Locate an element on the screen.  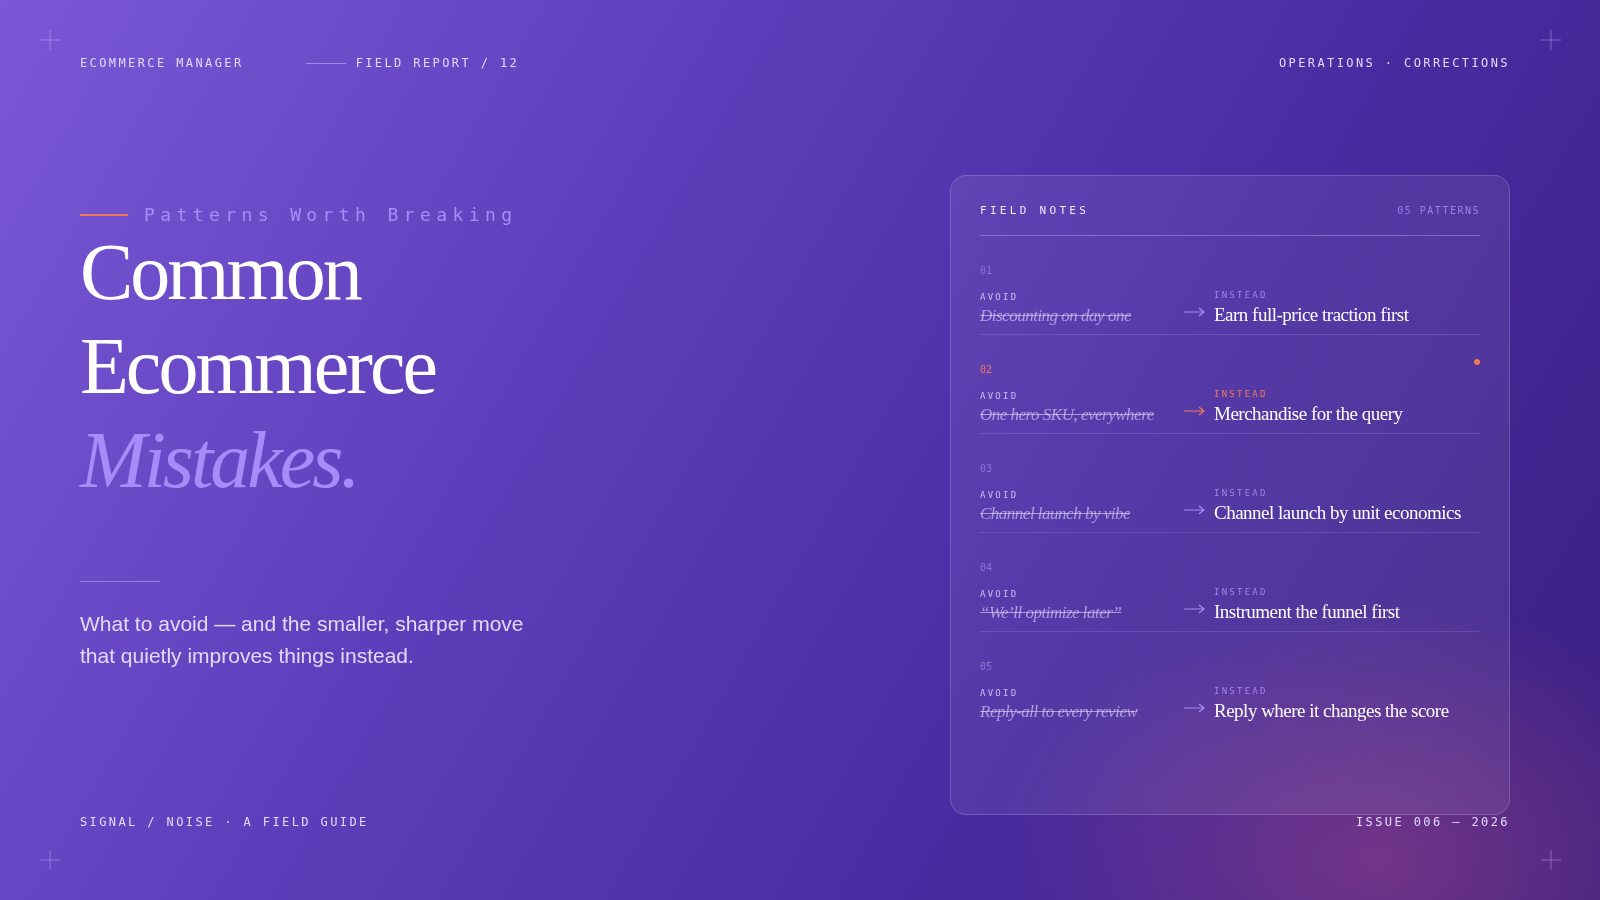
avoid-text: “We’ll optimize later” is located at coordinates (1051, 613).